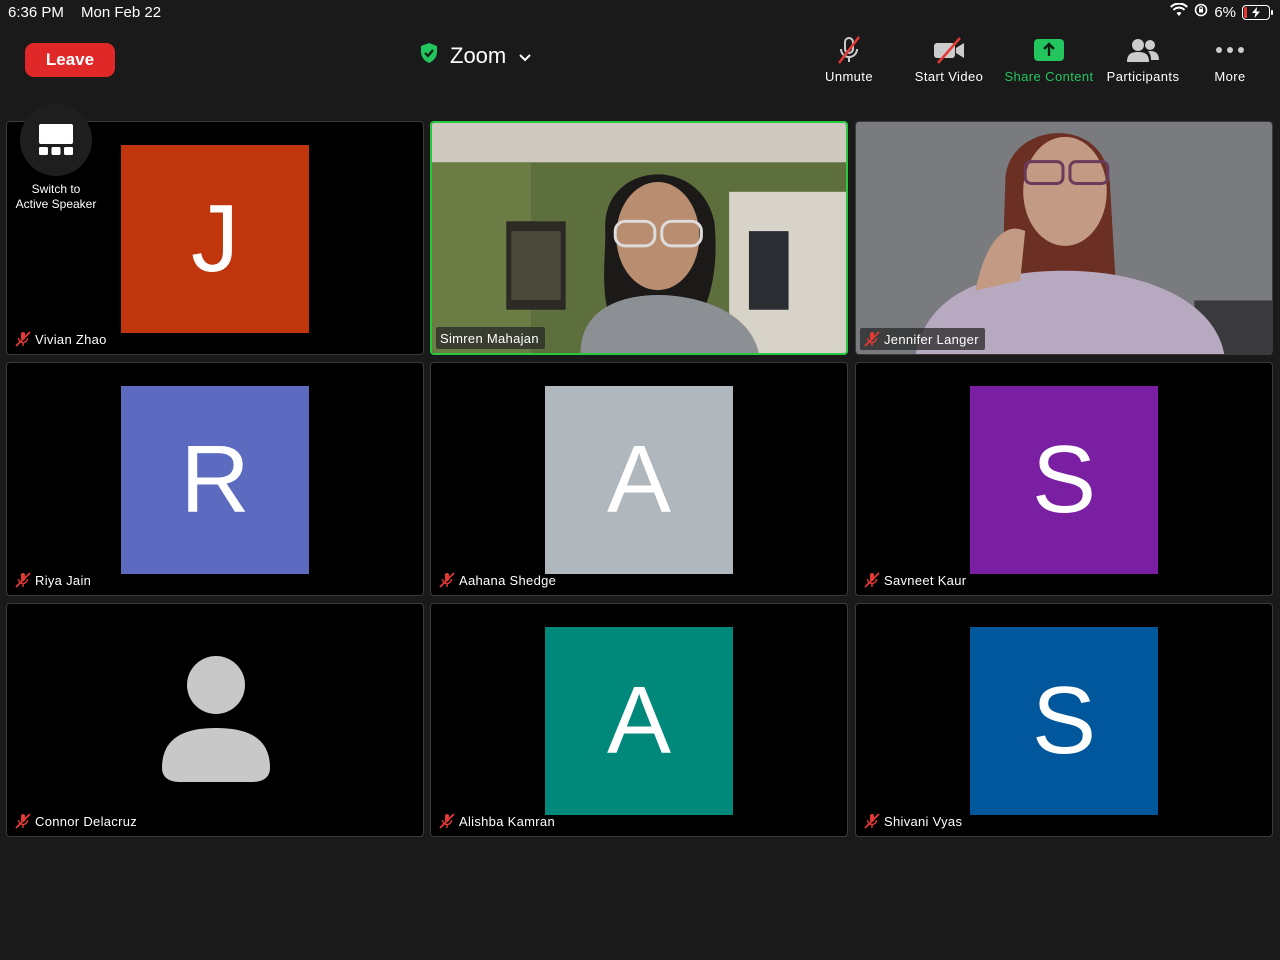 Image resolution: width=1280 pixels, height=960 pixels. What do you see at coordinates (507, 821) in the screenshot?
I see `participant-name: Alishba Kamran` at bounding box center [507, 821].